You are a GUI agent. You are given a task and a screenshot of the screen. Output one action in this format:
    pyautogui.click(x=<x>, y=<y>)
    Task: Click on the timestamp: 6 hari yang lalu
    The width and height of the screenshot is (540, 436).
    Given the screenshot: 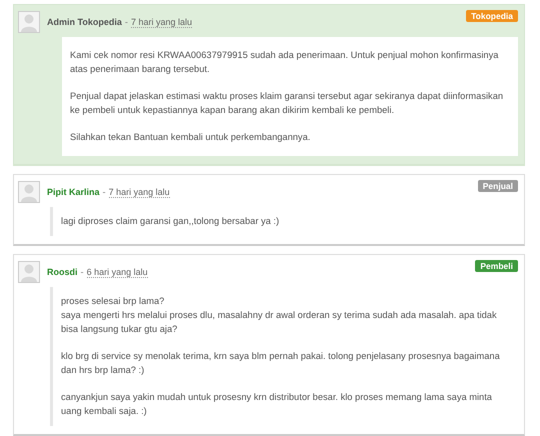 What is the action you would take?
    pyautogui.click(x=117, y=272)
    